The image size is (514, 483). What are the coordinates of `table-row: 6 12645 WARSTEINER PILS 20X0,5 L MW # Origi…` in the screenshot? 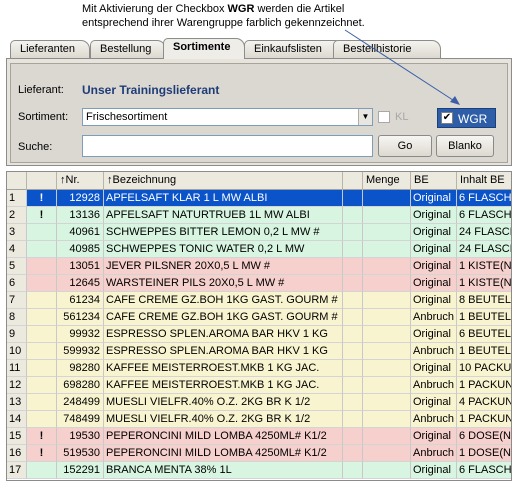 It's located at (259, 283).